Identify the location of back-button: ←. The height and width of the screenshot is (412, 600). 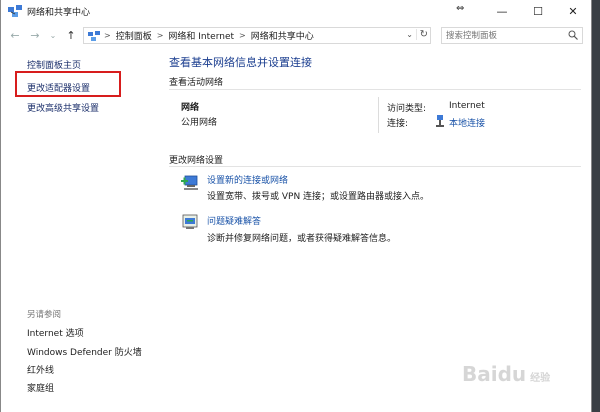
(15, 35).